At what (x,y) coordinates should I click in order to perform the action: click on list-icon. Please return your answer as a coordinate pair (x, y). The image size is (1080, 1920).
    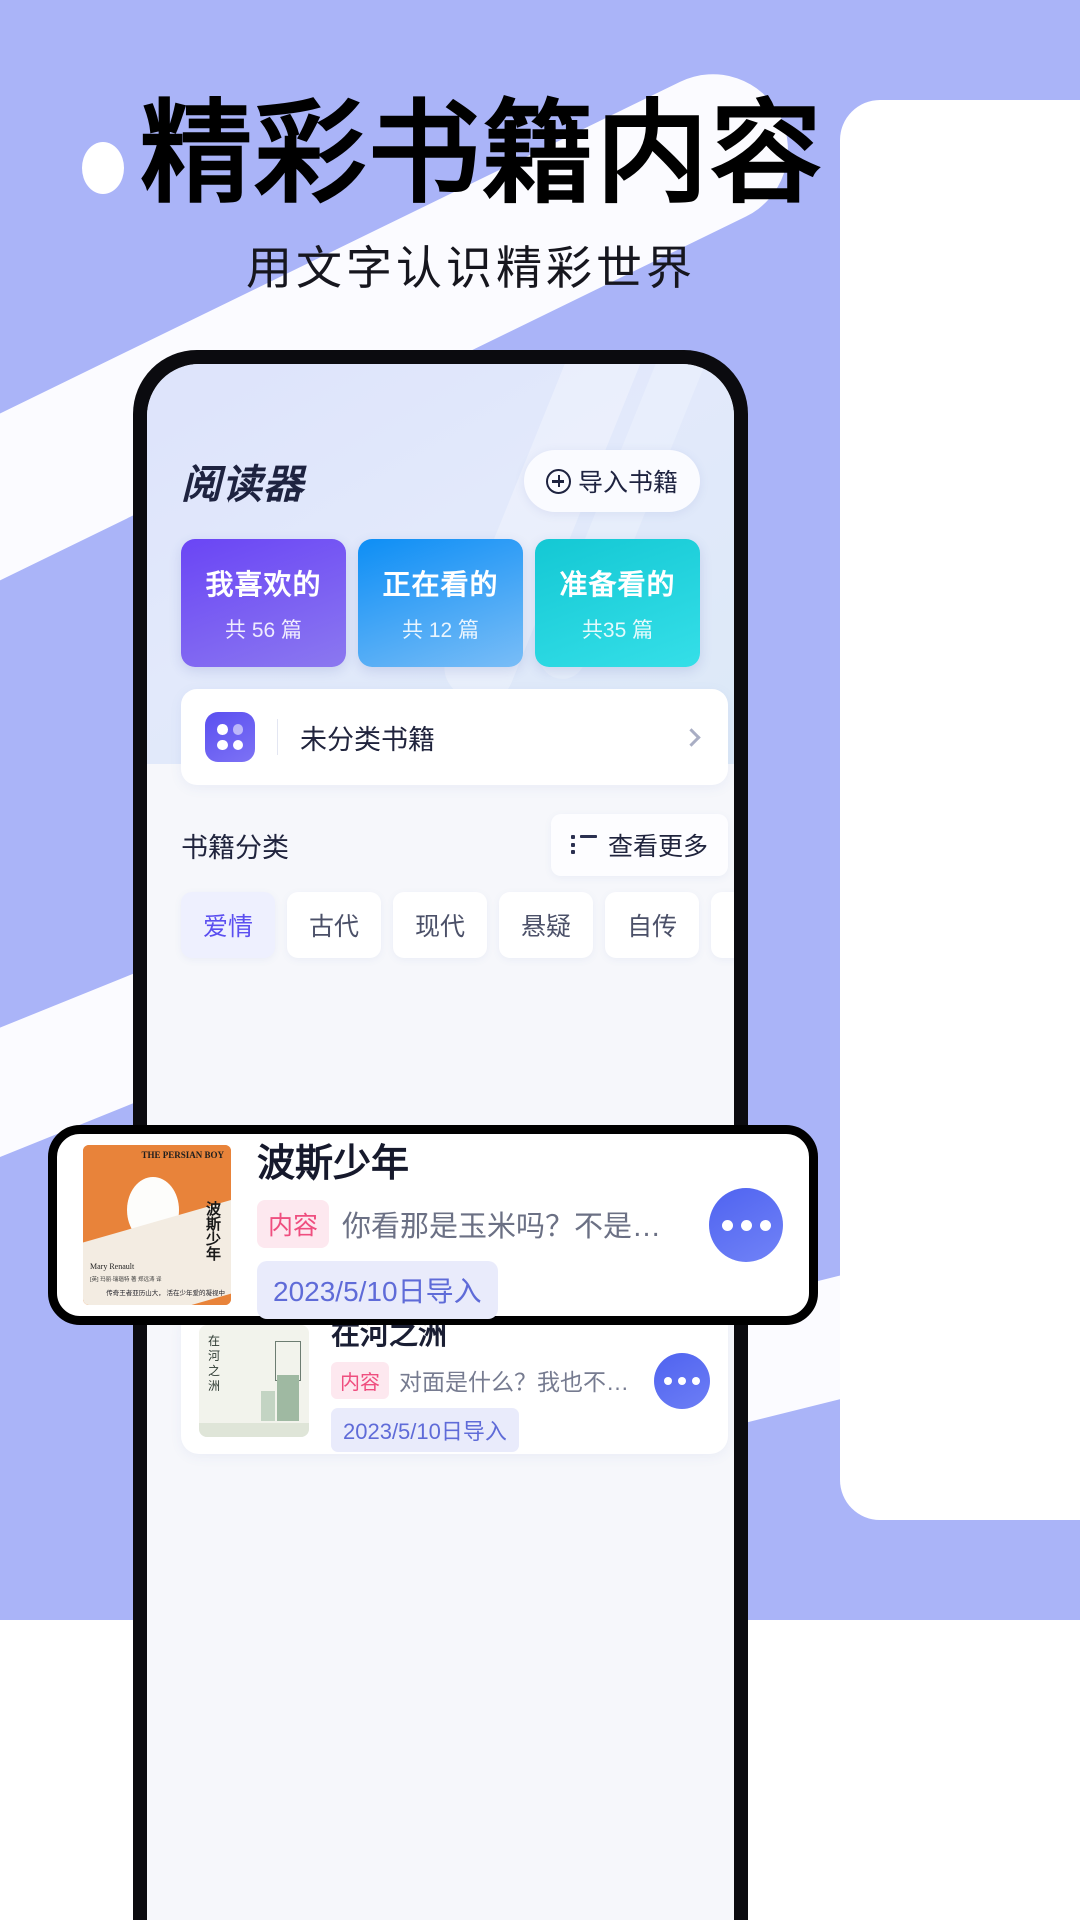
    Looking at the image, I should click on (583, 845).